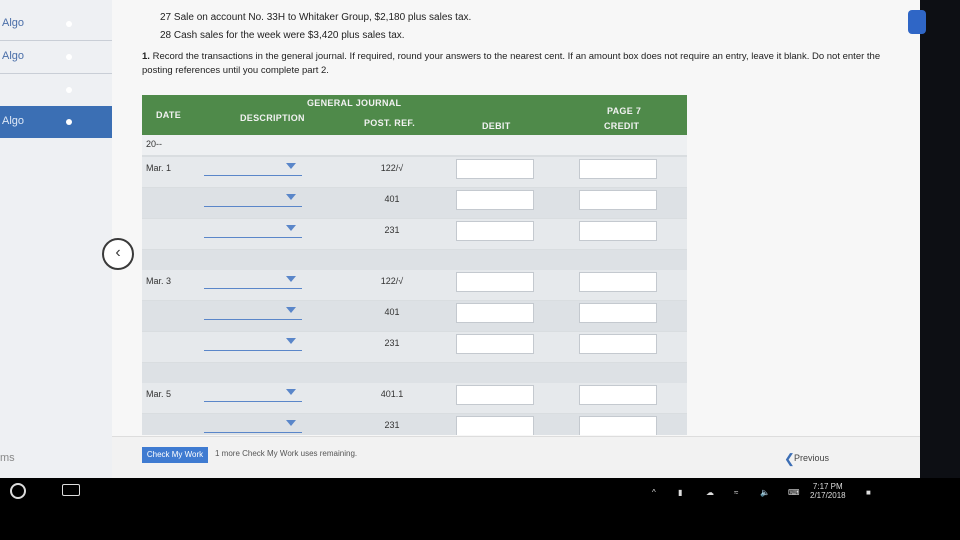 The width and height of the screenshot is (960, 540). I want to click on clock-time: 7:17 PM, so click(827, 486).